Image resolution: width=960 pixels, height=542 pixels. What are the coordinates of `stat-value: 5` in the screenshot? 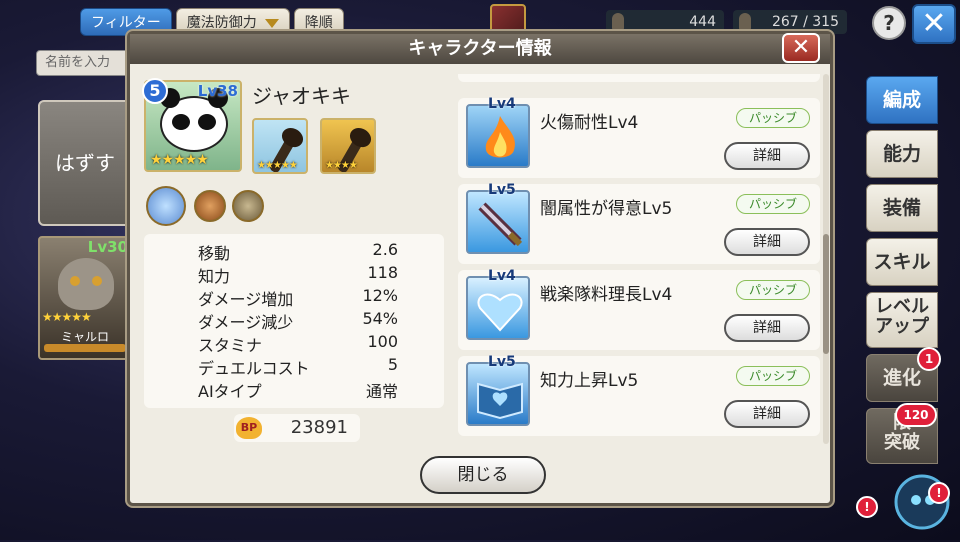 It's located at (392, 364).